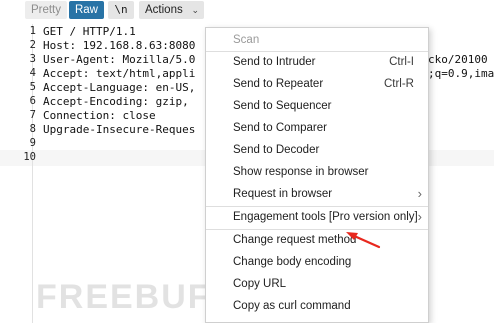 The height and width of the screenshot is (323, 494). I want to click on actions-dropdown-button: Actions ⌄, so click(171, 10).